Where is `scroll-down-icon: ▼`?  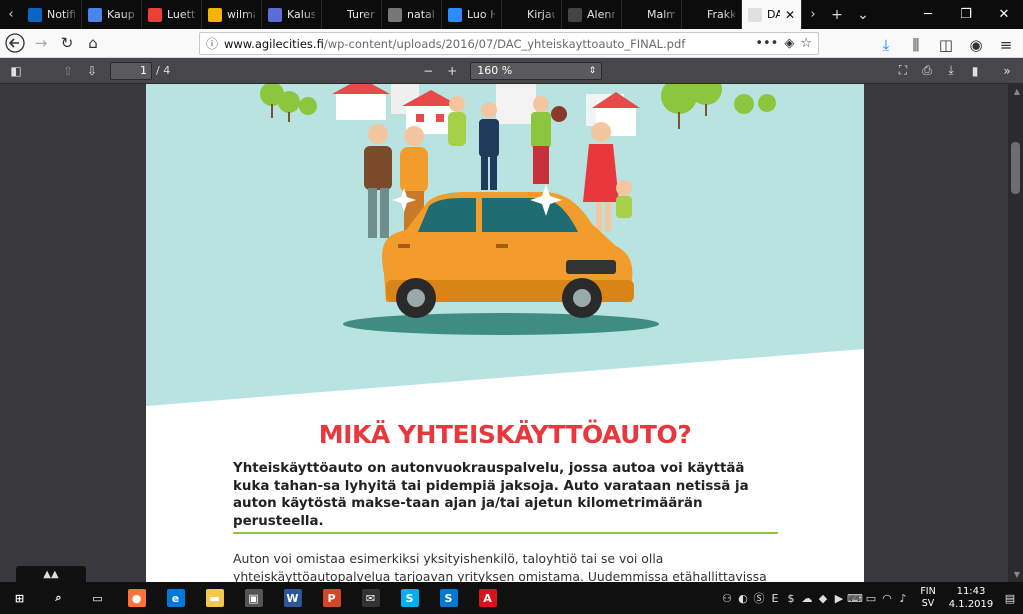 scroll-down-icon: ▼ is located at coordinates (1017, 574).